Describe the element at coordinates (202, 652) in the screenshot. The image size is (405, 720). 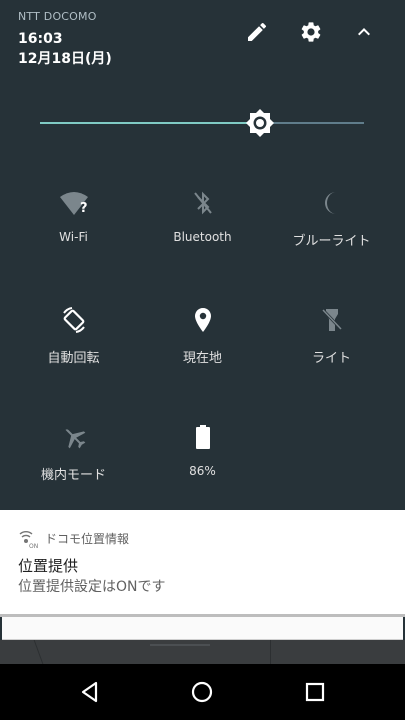
I see `wallpaper` at that location.